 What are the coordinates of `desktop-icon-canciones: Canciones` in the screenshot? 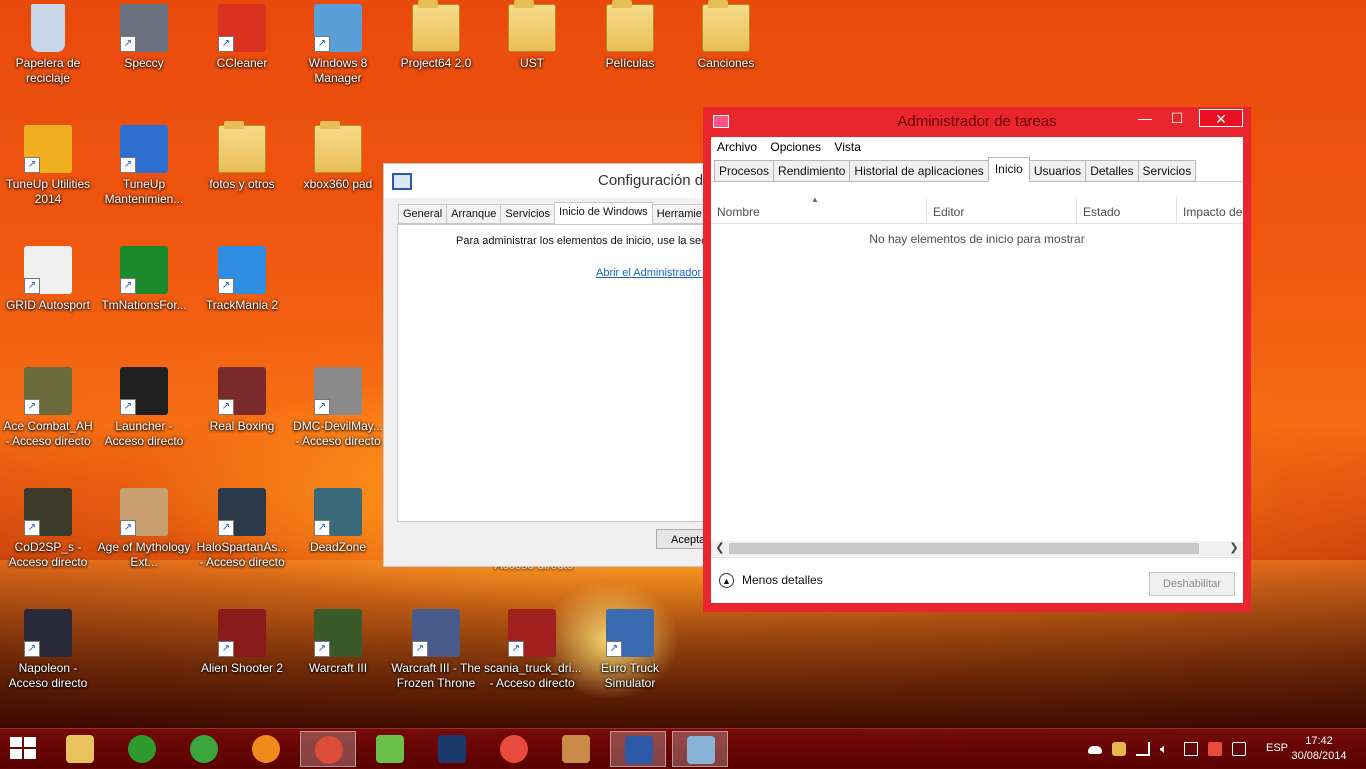 It's located at (726, 35).